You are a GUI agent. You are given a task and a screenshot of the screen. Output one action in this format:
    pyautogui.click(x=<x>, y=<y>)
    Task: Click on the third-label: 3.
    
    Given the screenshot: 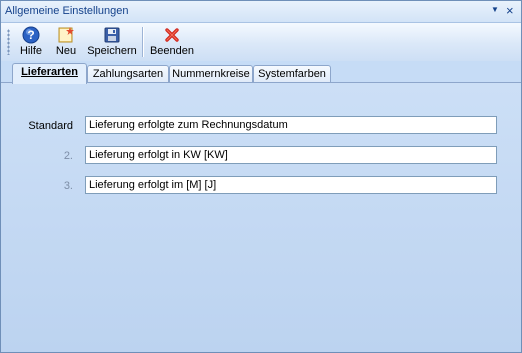 What is the action you would take?
    pyautogui.click(x=68, y=186)
    